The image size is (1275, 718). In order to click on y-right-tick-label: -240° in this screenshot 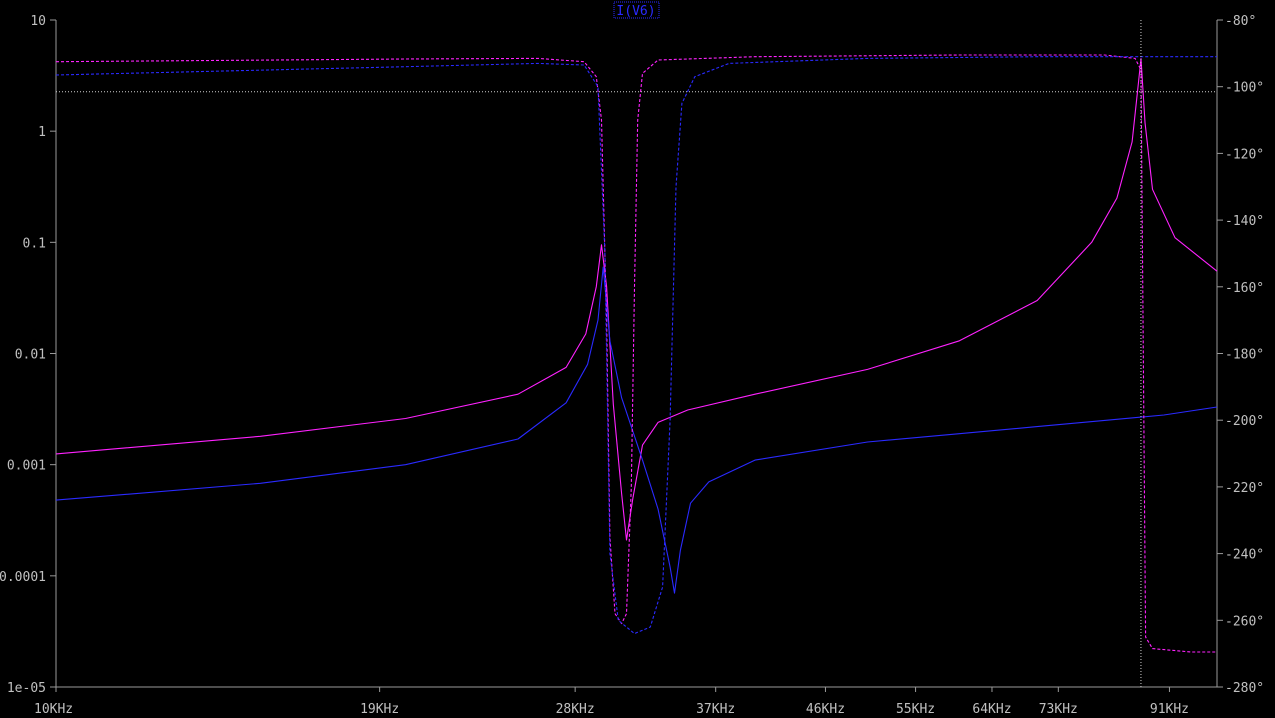, I will do `click(1244, 555)`.